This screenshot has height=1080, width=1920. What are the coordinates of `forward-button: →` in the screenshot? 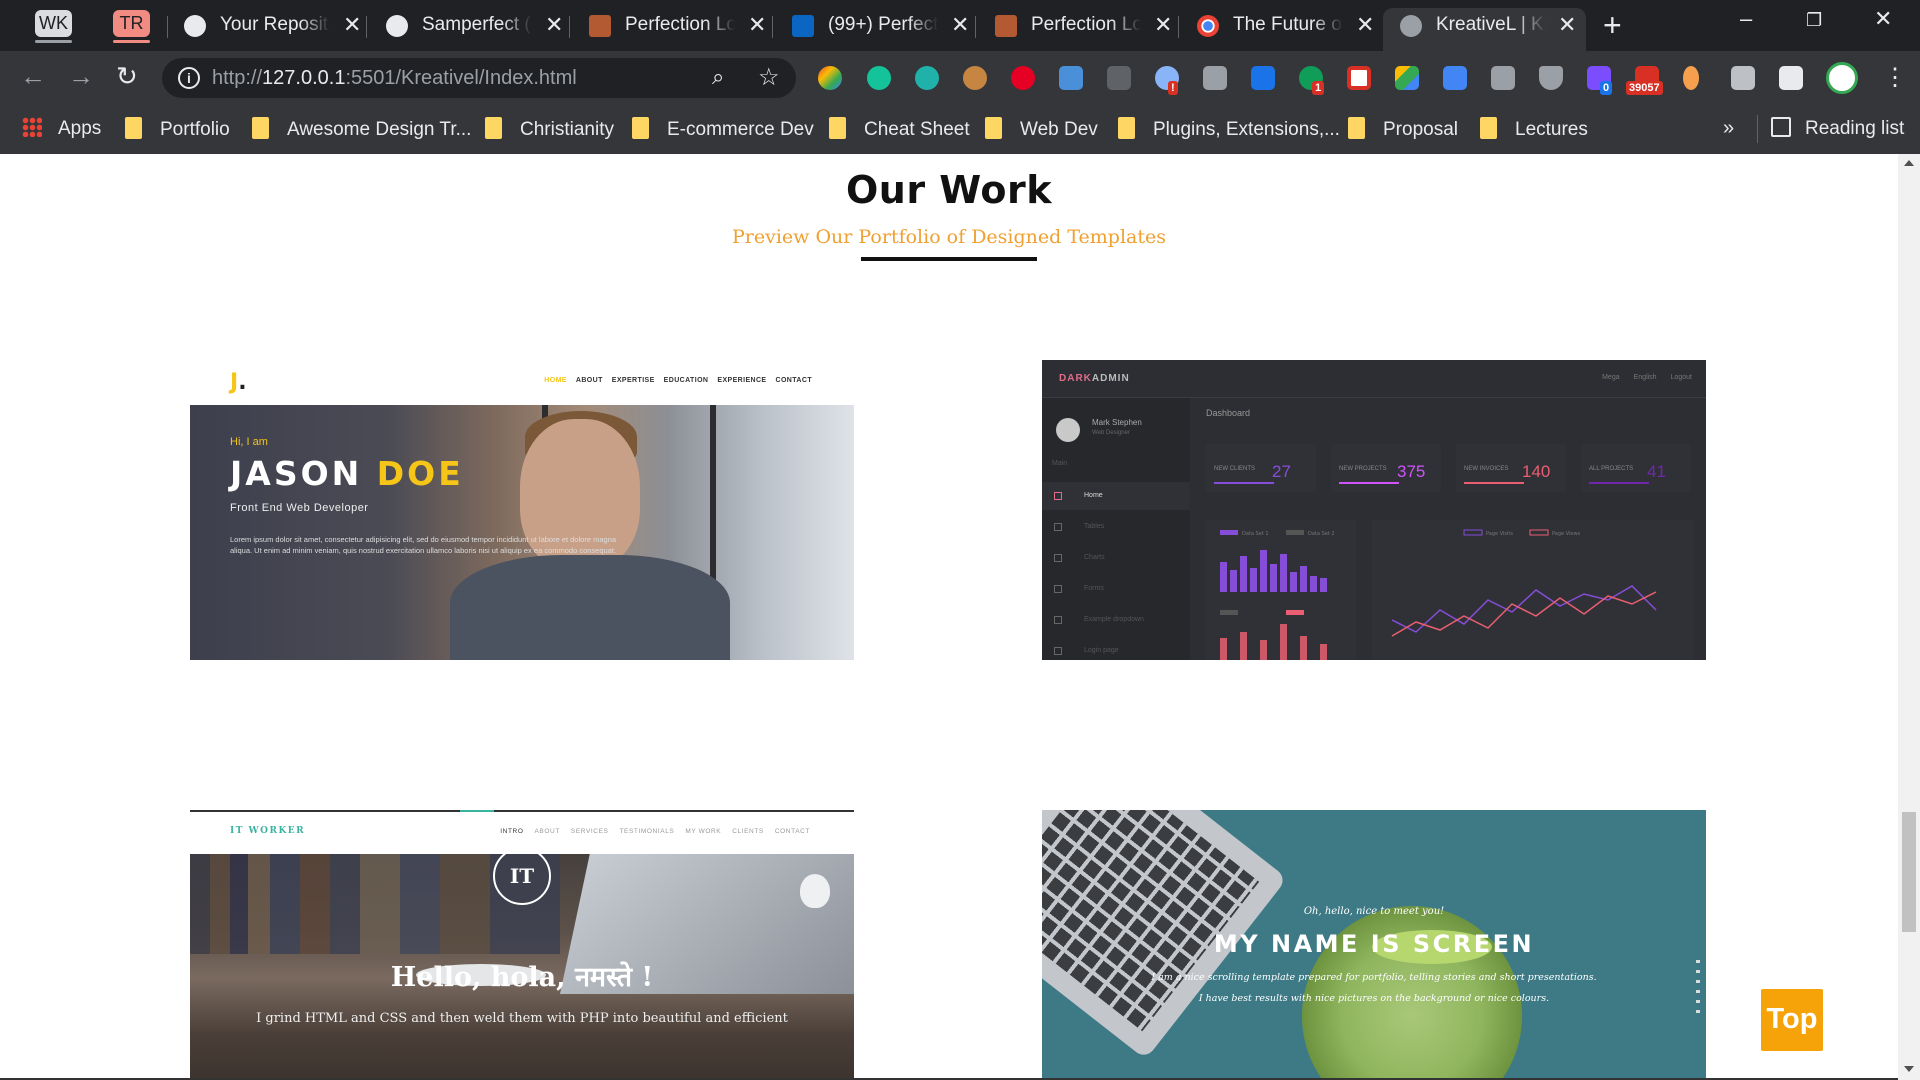 It's located at (81, 76).